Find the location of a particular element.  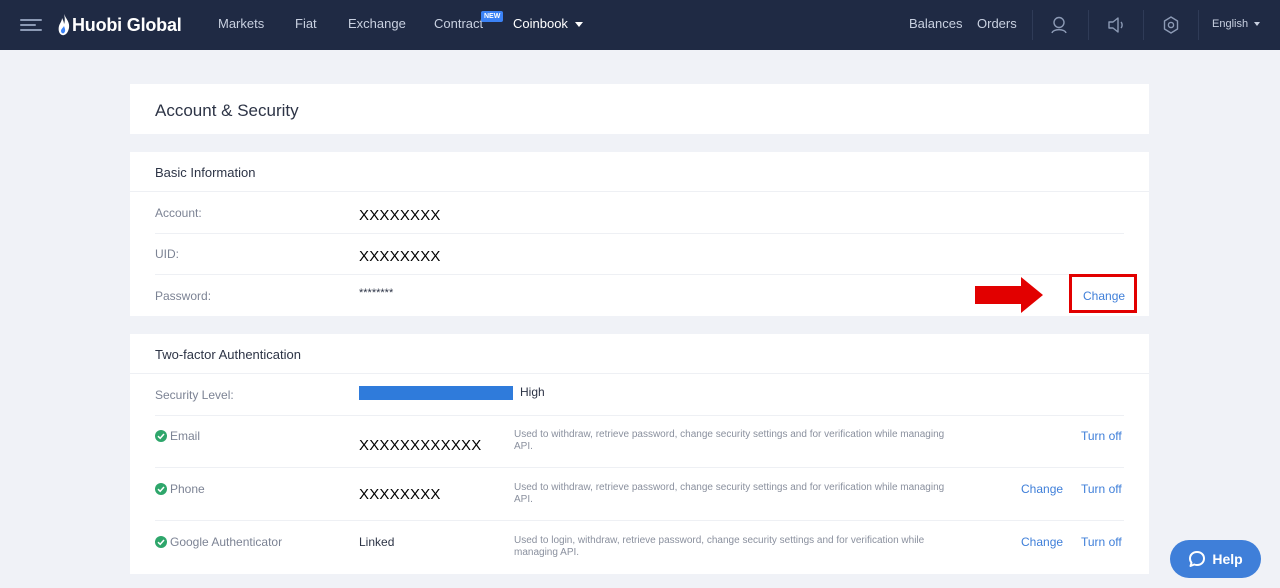

section-title: Two-factor Authentication is located at coordinates (228, 354).